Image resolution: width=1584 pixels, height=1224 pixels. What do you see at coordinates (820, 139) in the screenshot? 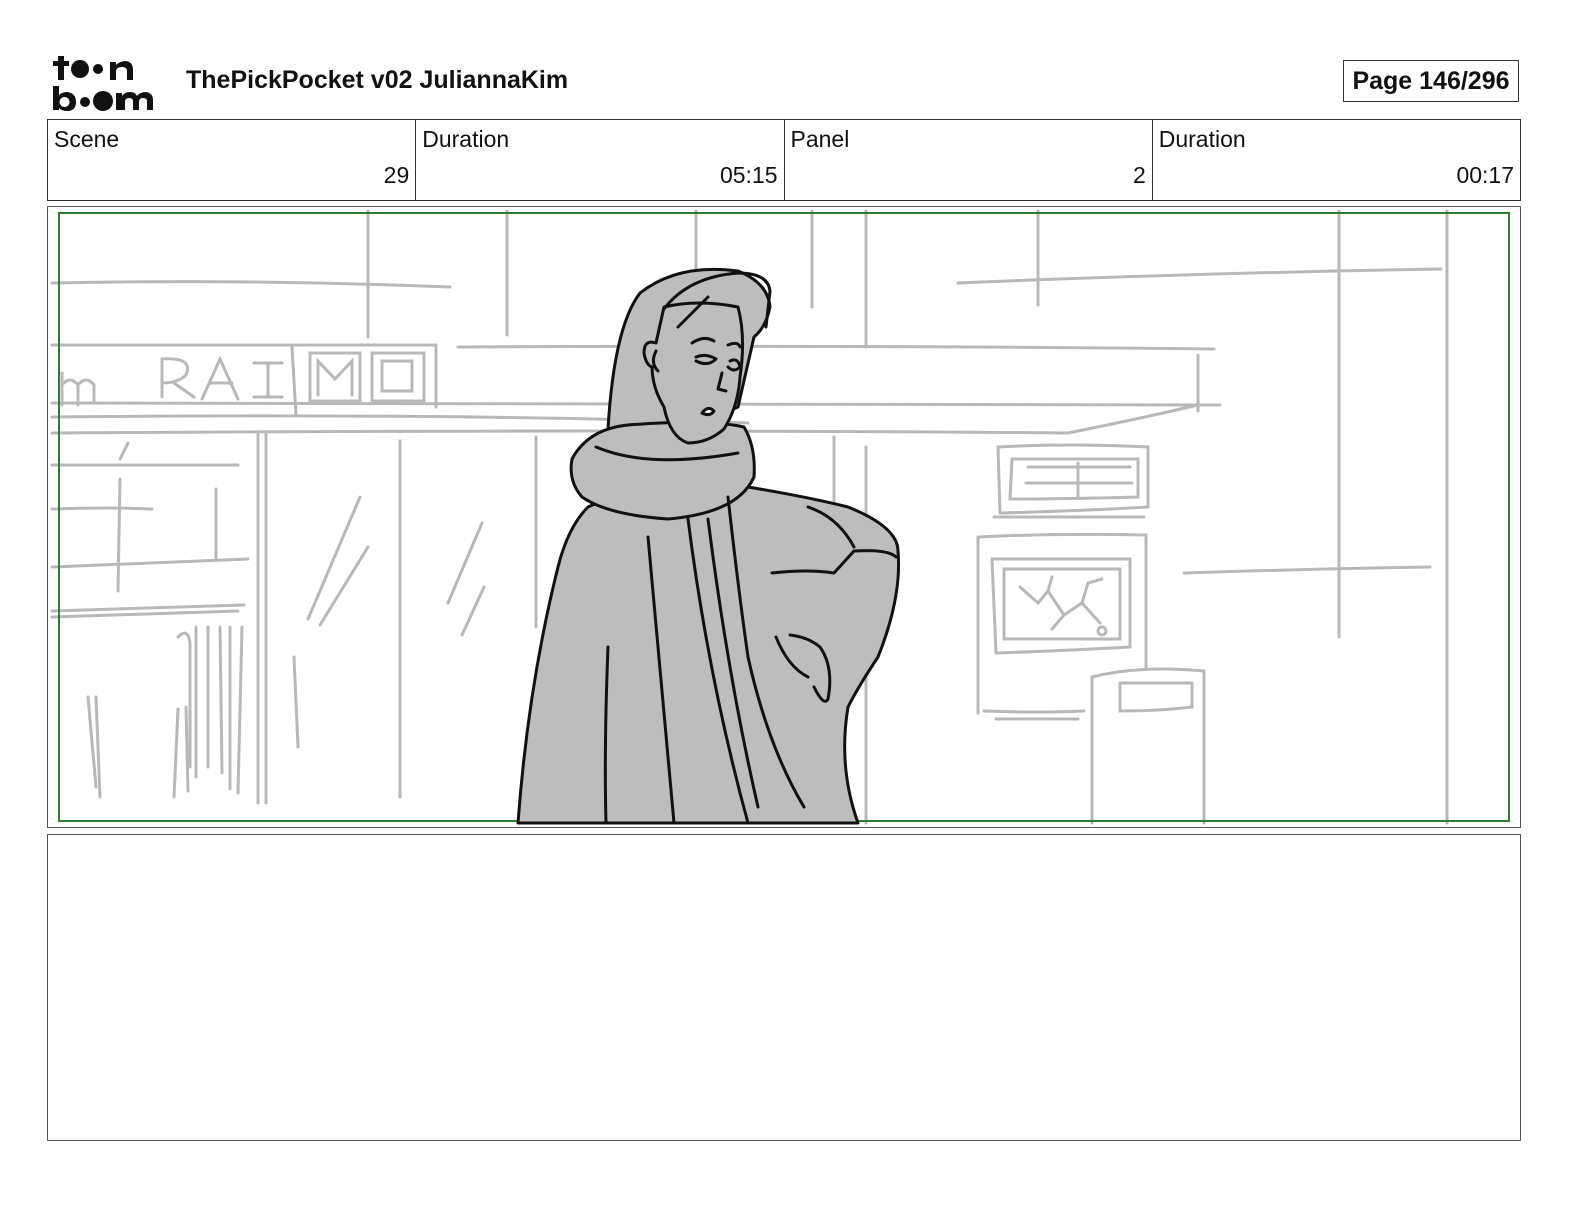
I see `panel-label: Panel` at bounding box center [820, 139].